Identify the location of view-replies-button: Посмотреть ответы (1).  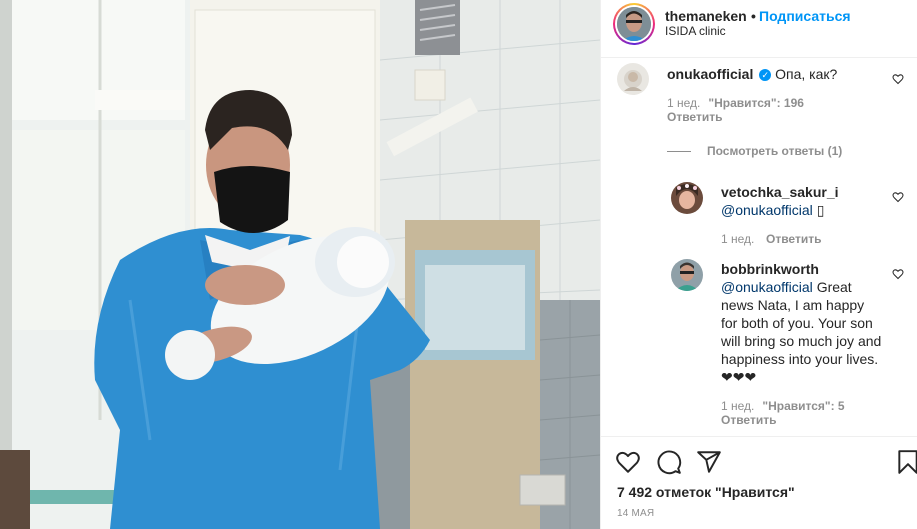
(754, 151).